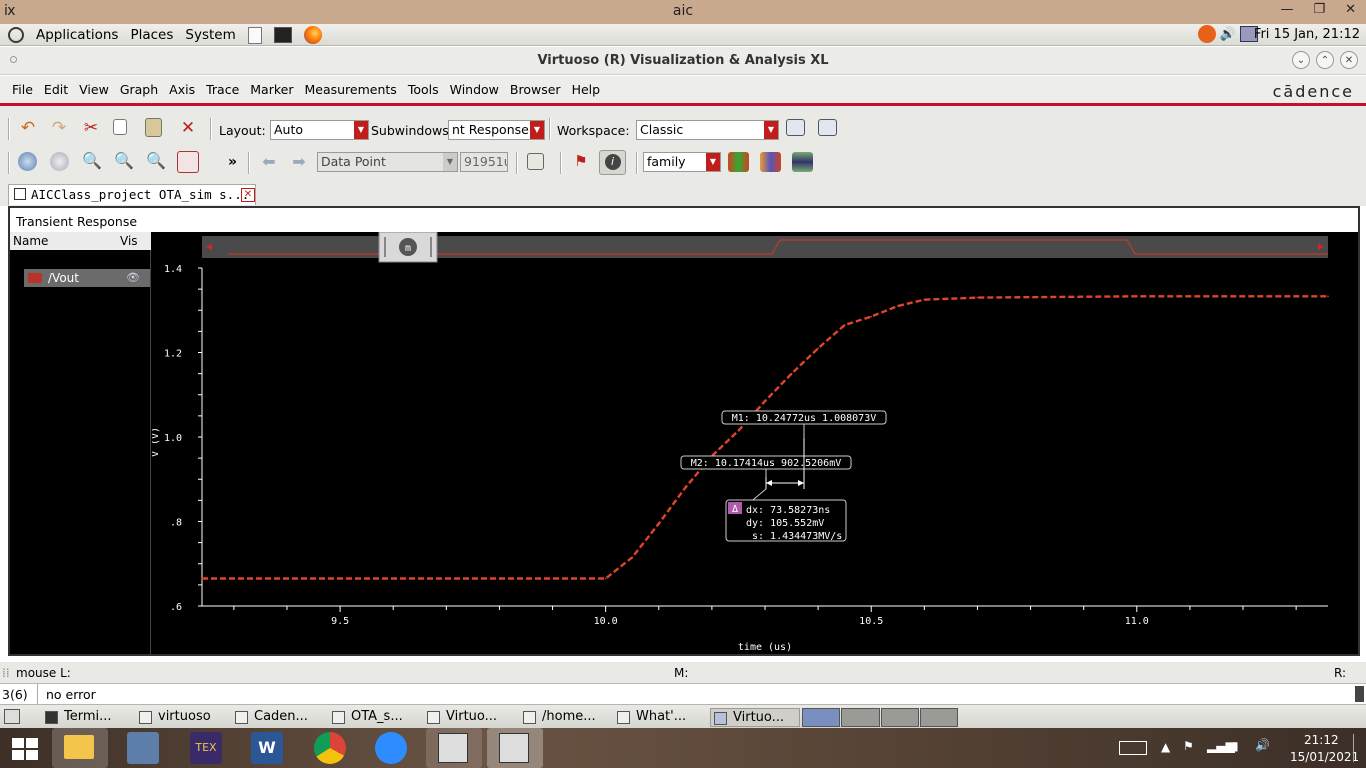 This screenshot has height=768, width=1366. Describe the element at coordinates (682, 162) in the screenshot. I see `family-select: family ▼` at that location.